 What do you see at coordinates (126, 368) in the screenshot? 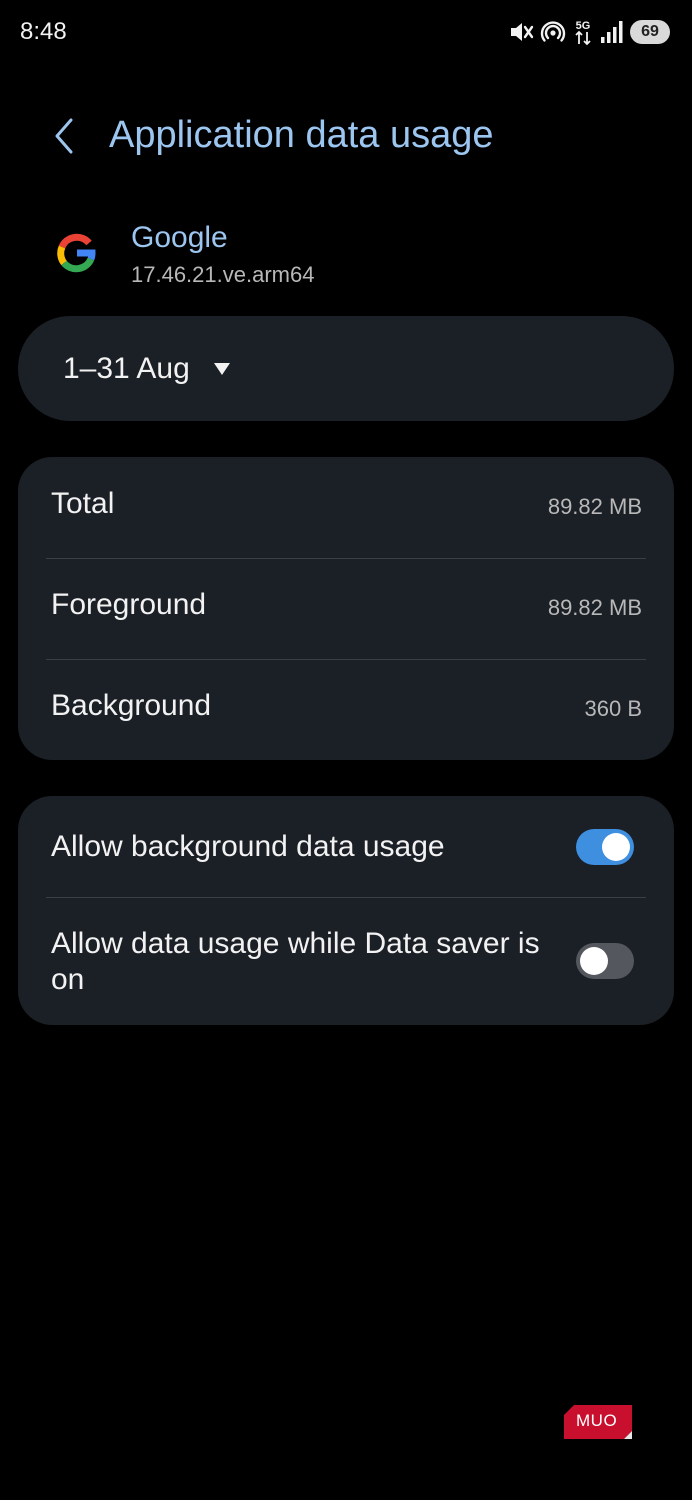
I see `date-range-label: 1–31 Aug` at bounding box center [126, 368].